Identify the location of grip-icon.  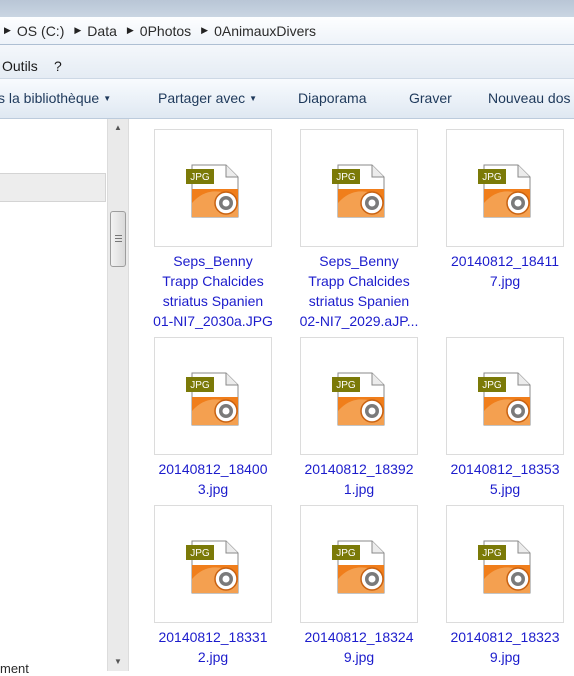
(118, 238).